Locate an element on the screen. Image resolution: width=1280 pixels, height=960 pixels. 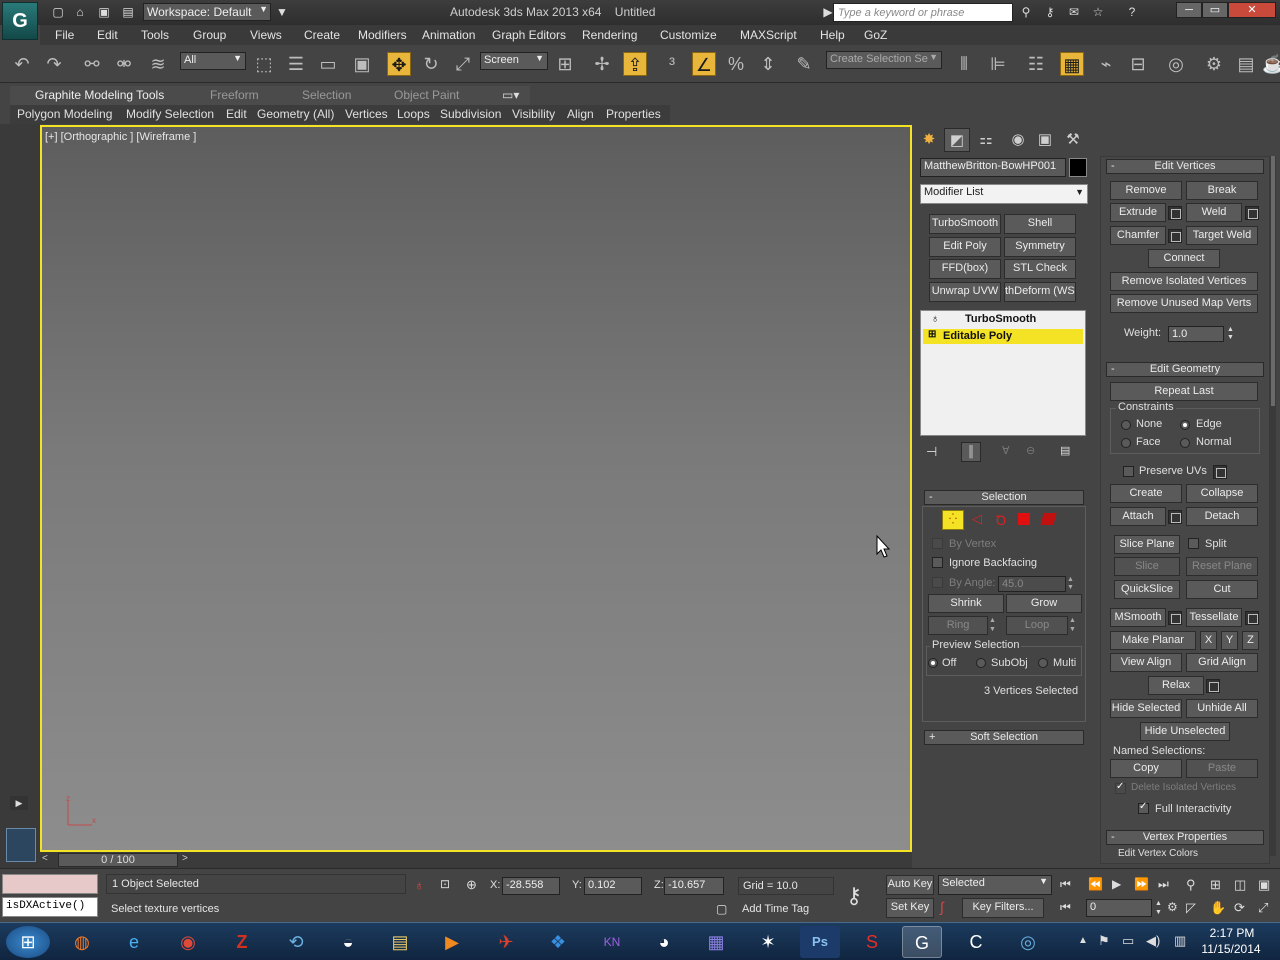
percent-snap-icon: % is located at coordinates (736, 64).